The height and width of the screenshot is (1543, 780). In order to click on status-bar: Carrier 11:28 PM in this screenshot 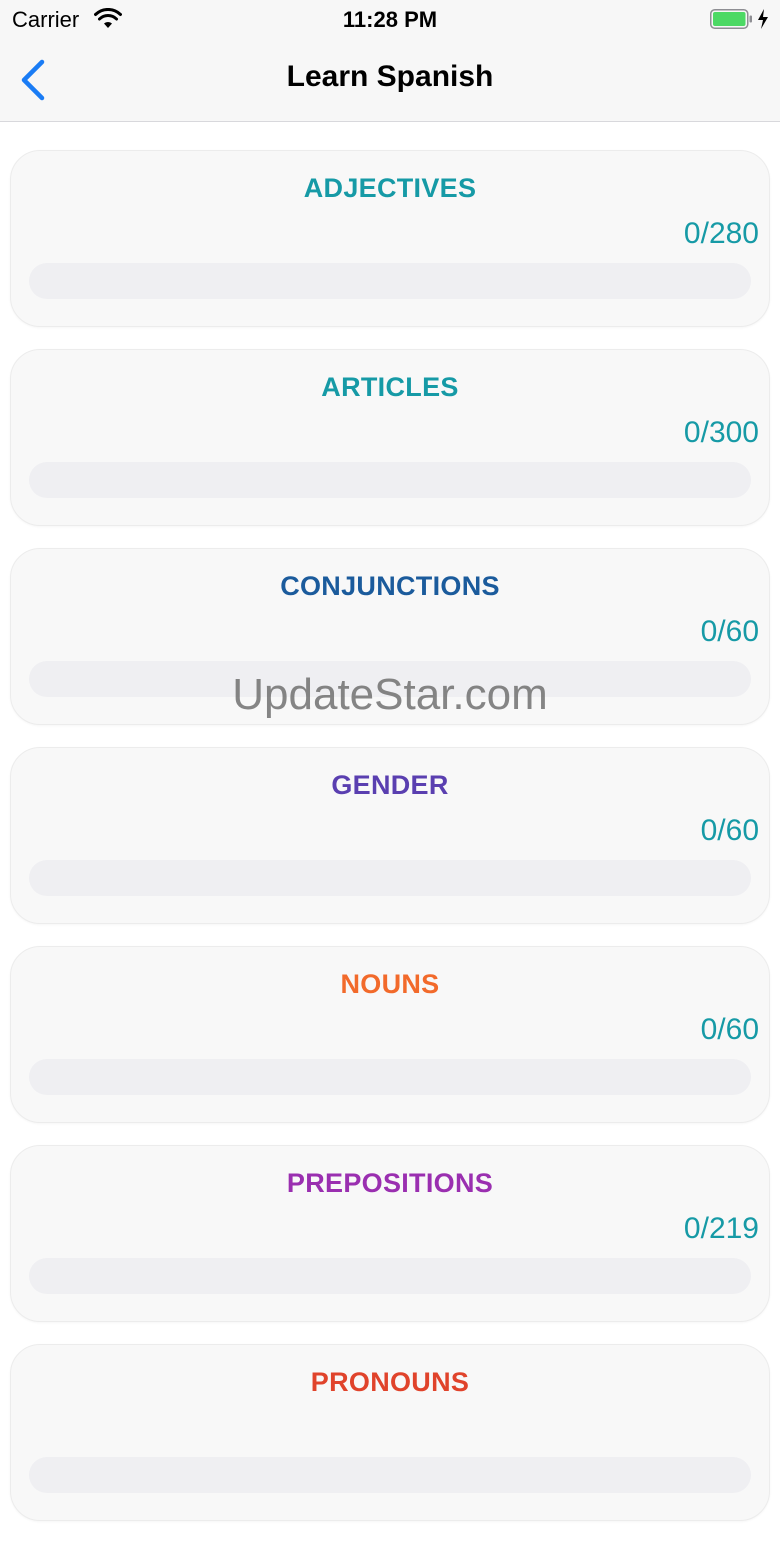, I will do `click(390, 20)`.